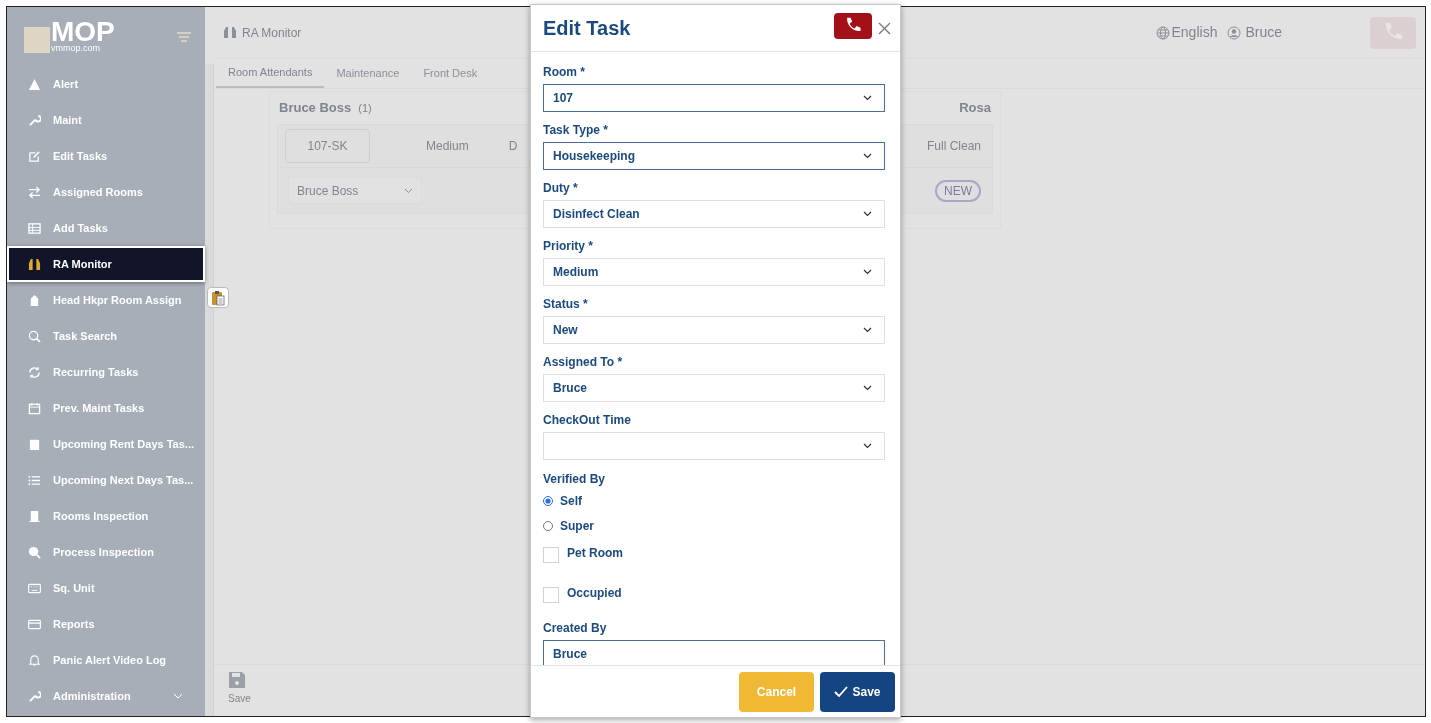  Describe the element at coordinates (34, 660) in the screenshot. I see `bell-icon` at that location.